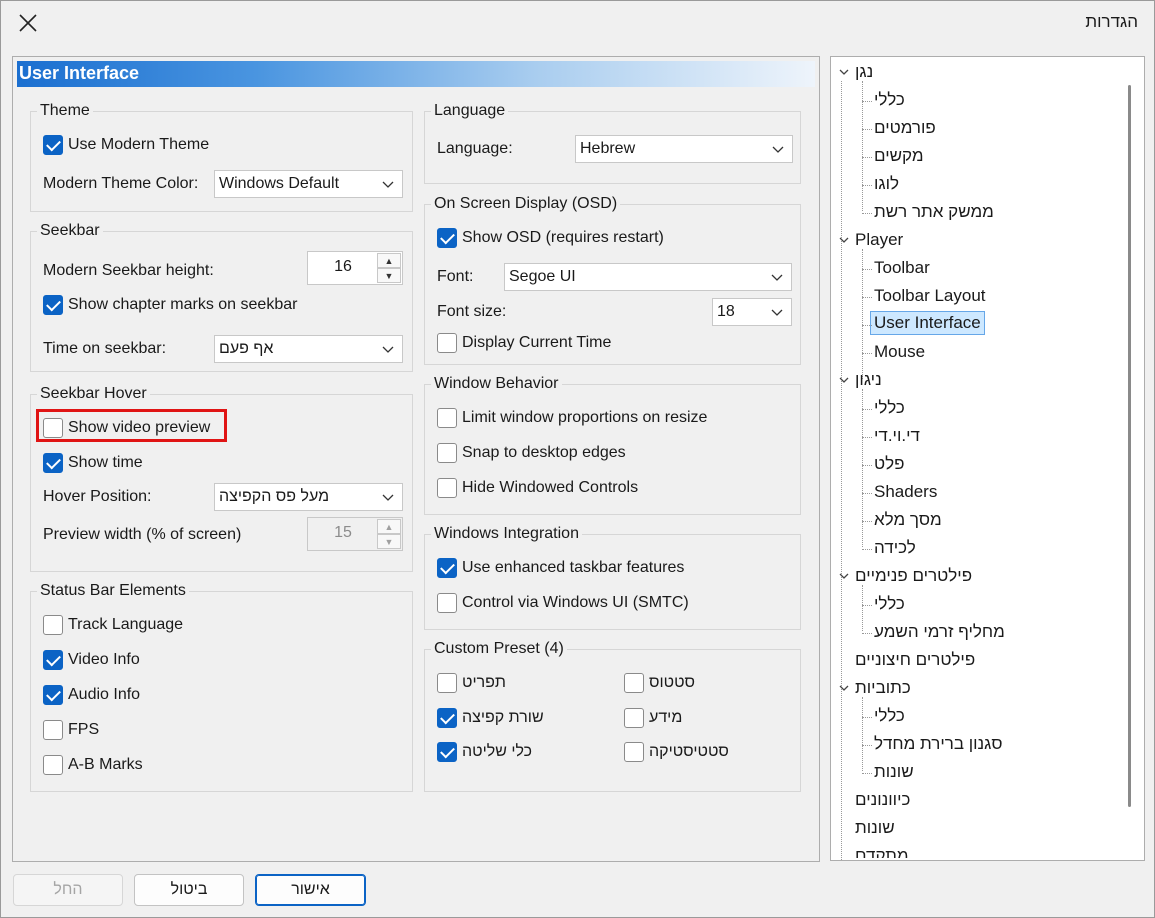 The width and height of the screenshot is (1155, 918). Describe the element at coordinates (868, 380) in the screenshot. I see `tree-category-item: ניגון` at that location.